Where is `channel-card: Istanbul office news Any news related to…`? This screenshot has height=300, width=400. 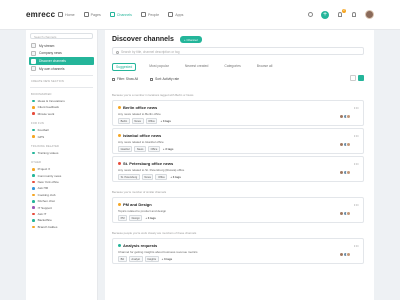
channel-card: Istanbul office news Any news related to… is located at coordinates (238, 141).